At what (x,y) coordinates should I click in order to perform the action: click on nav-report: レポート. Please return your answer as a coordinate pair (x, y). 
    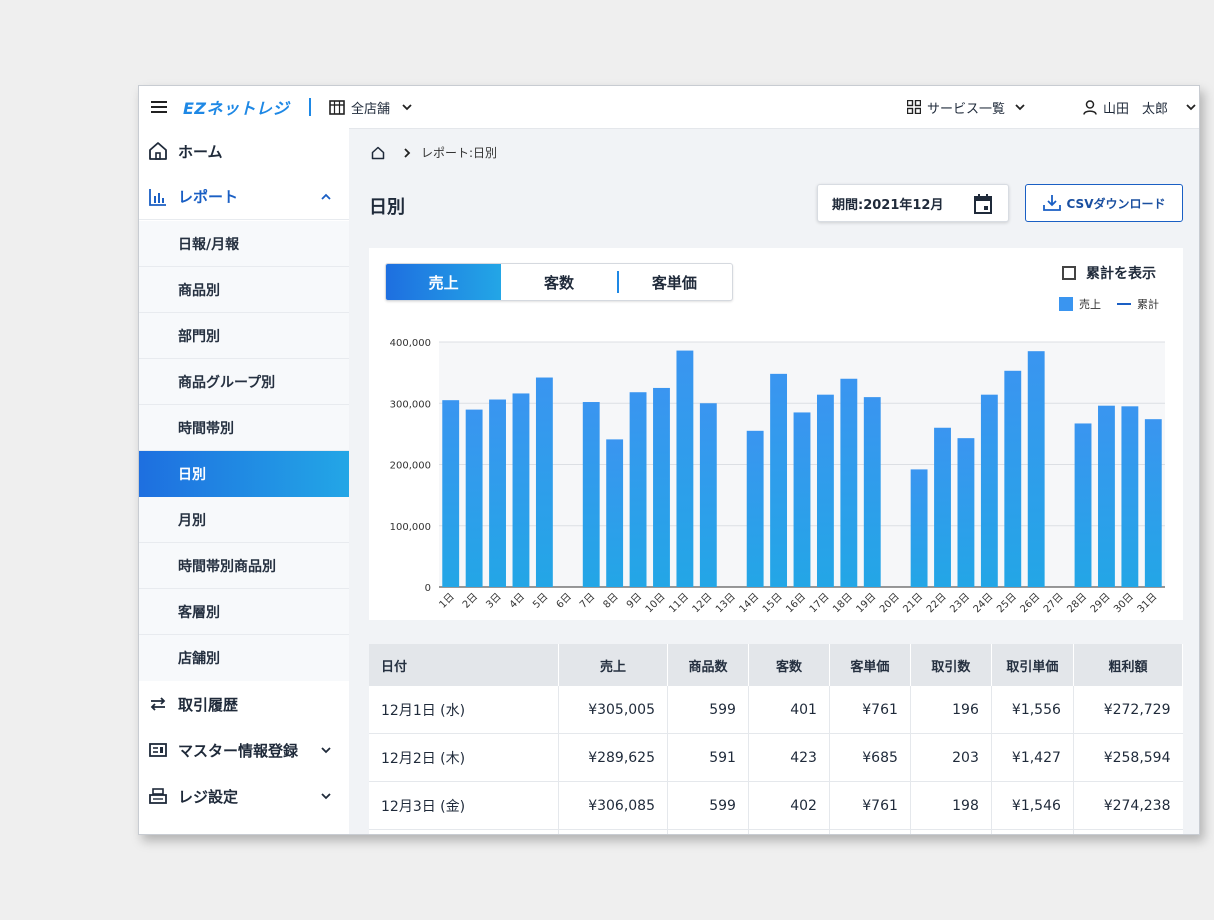
    Looking at the image, I should click on (244, 197).